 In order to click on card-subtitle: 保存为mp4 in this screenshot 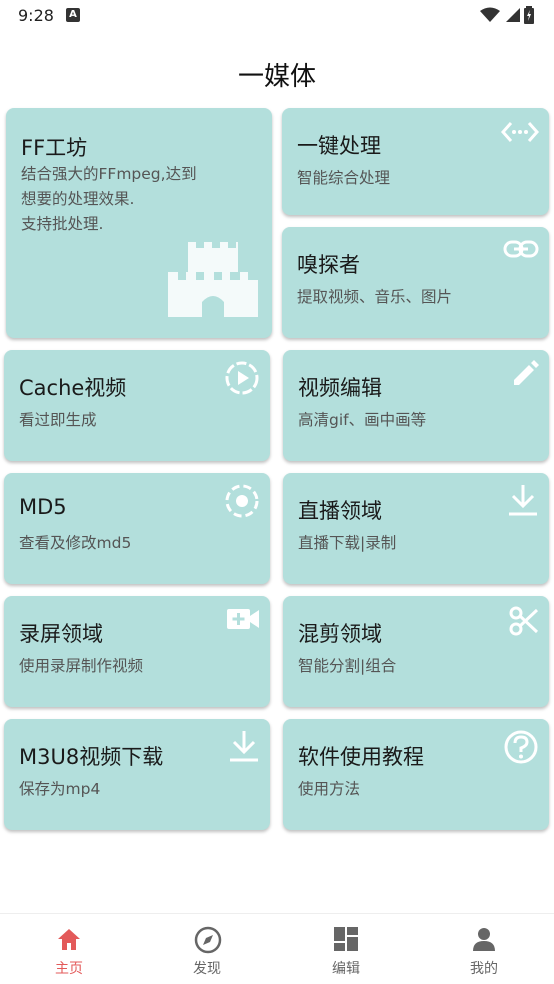, I will do `click(60, 789)`.